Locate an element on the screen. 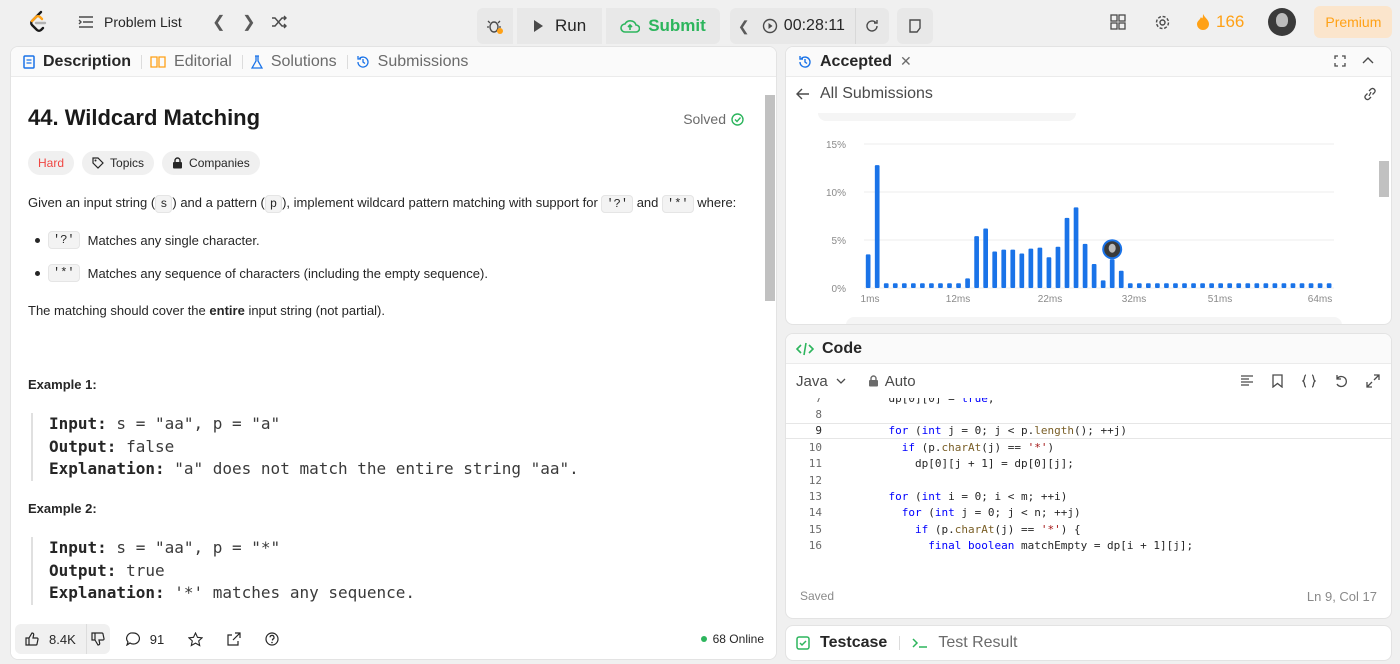 The height and width of the screenshot is (664, 1400). star-icon is located at coordinates (196, 639).